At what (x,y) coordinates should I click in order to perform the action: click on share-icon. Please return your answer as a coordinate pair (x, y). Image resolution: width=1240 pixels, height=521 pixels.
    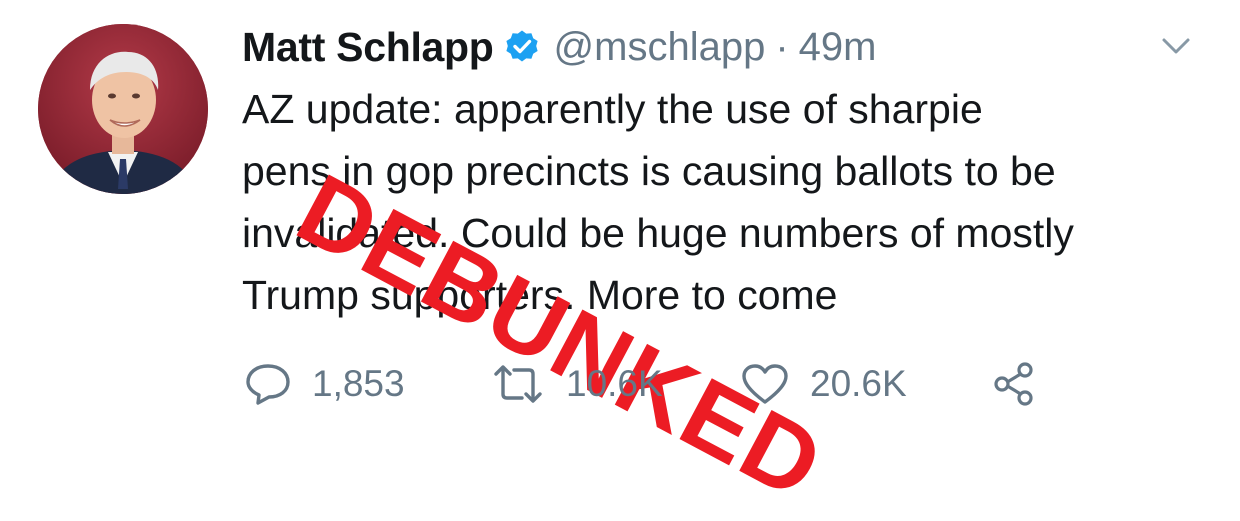
    Looking at the image, I should click on (1014, 384).